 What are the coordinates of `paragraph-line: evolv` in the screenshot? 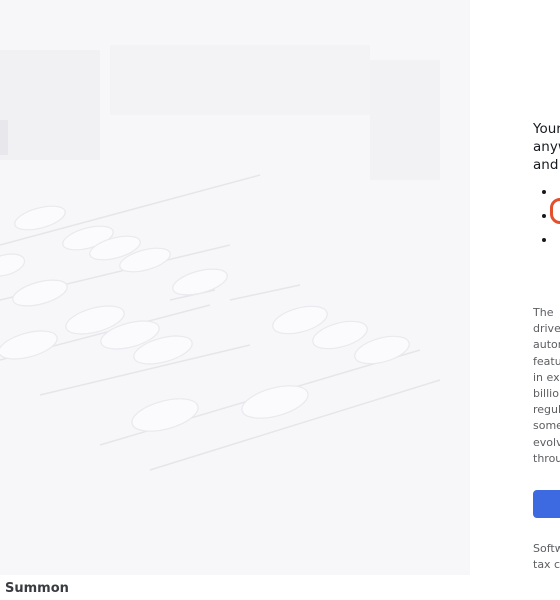 It's located at (546, 442).